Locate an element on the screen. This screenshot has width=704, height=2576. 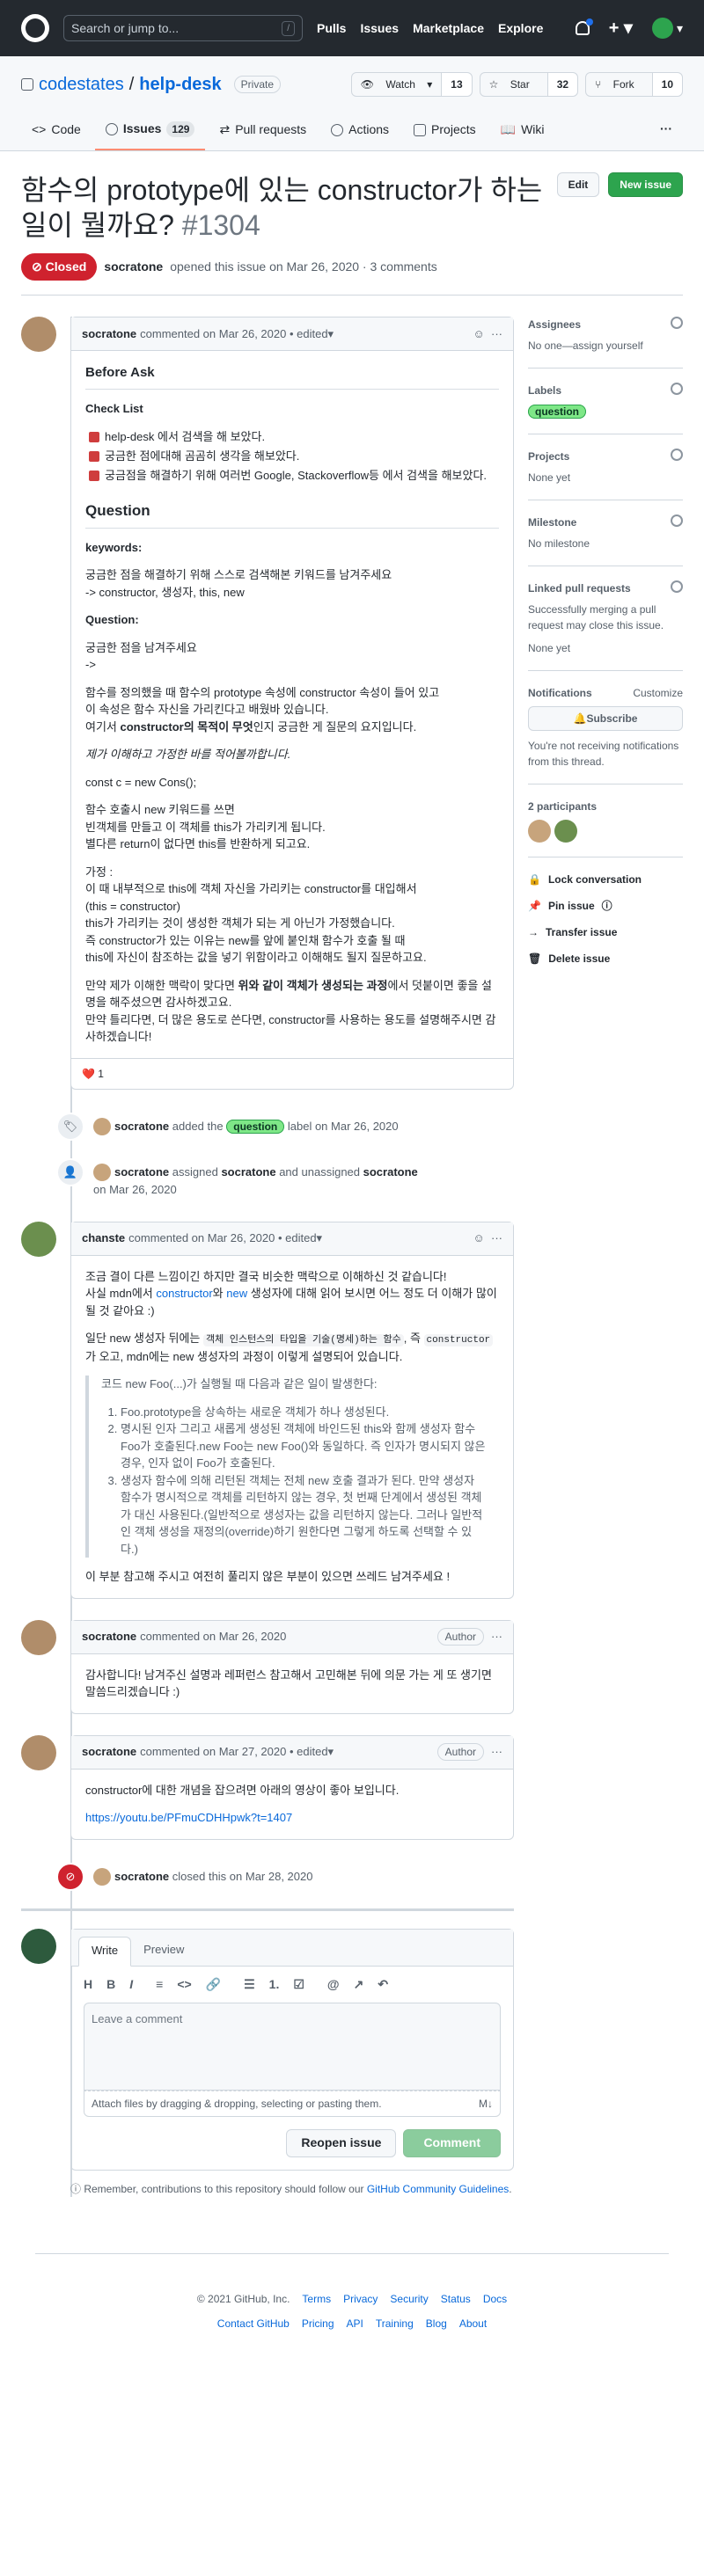
watch-button: 👁 Watch ▾ 13 is located at coordinates (412, 84).